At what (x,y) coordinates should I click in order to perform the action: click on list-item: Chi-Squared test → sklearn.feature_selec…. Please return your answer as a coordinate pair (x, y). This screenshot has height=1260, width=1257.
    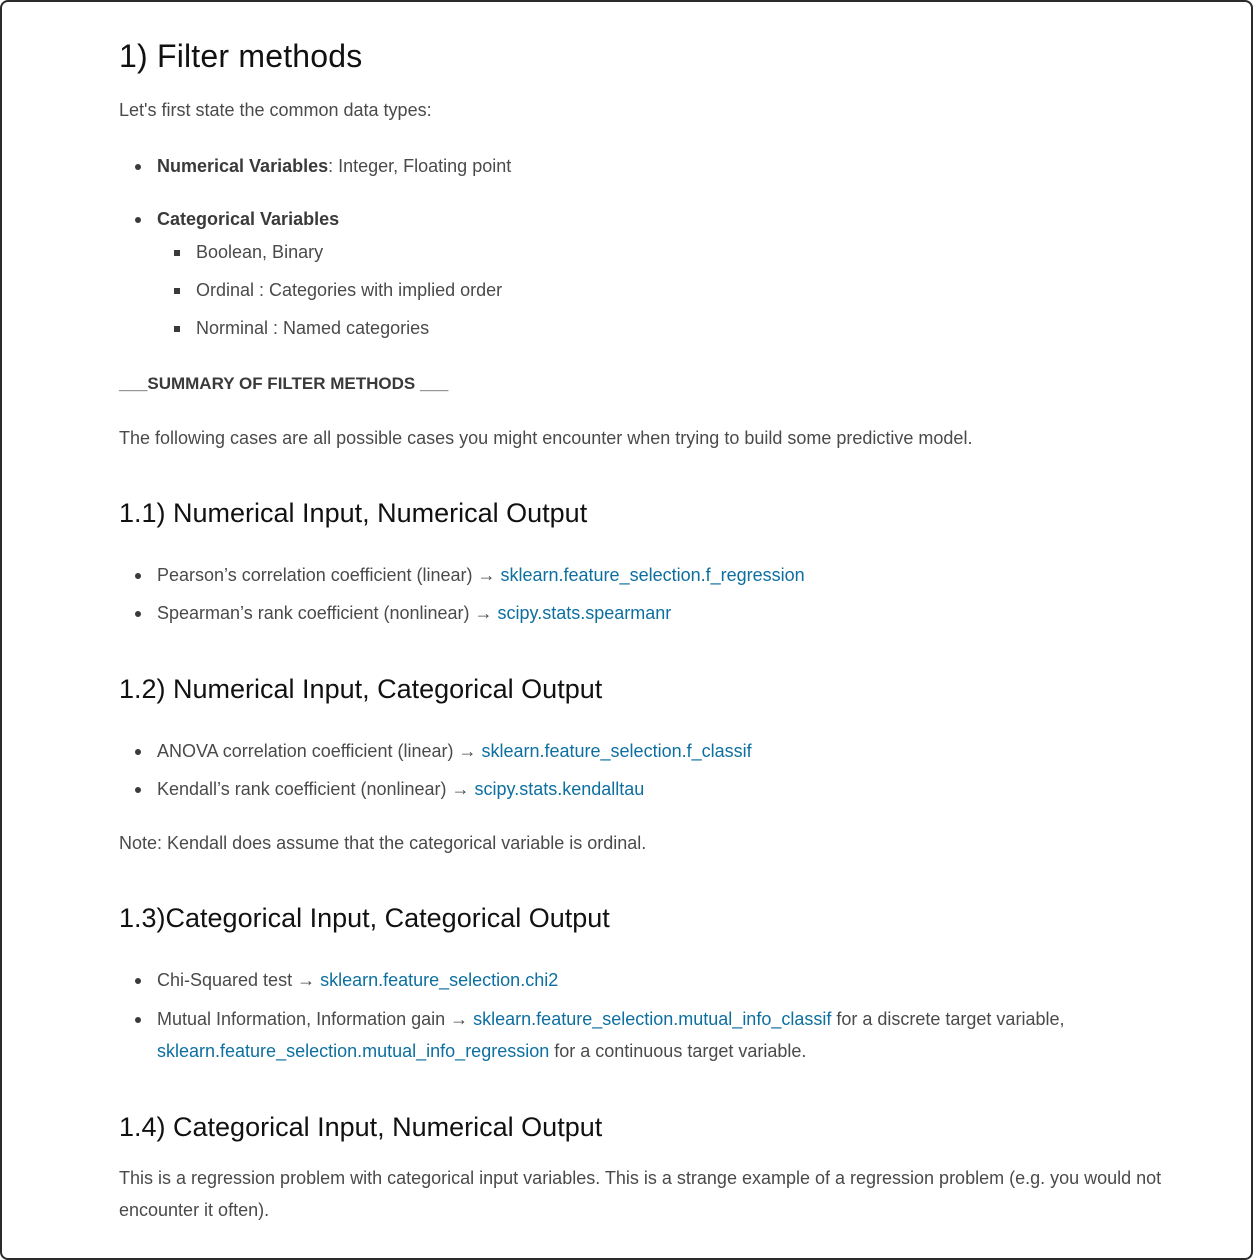
    Looking at the image, I should click on (674, 980).